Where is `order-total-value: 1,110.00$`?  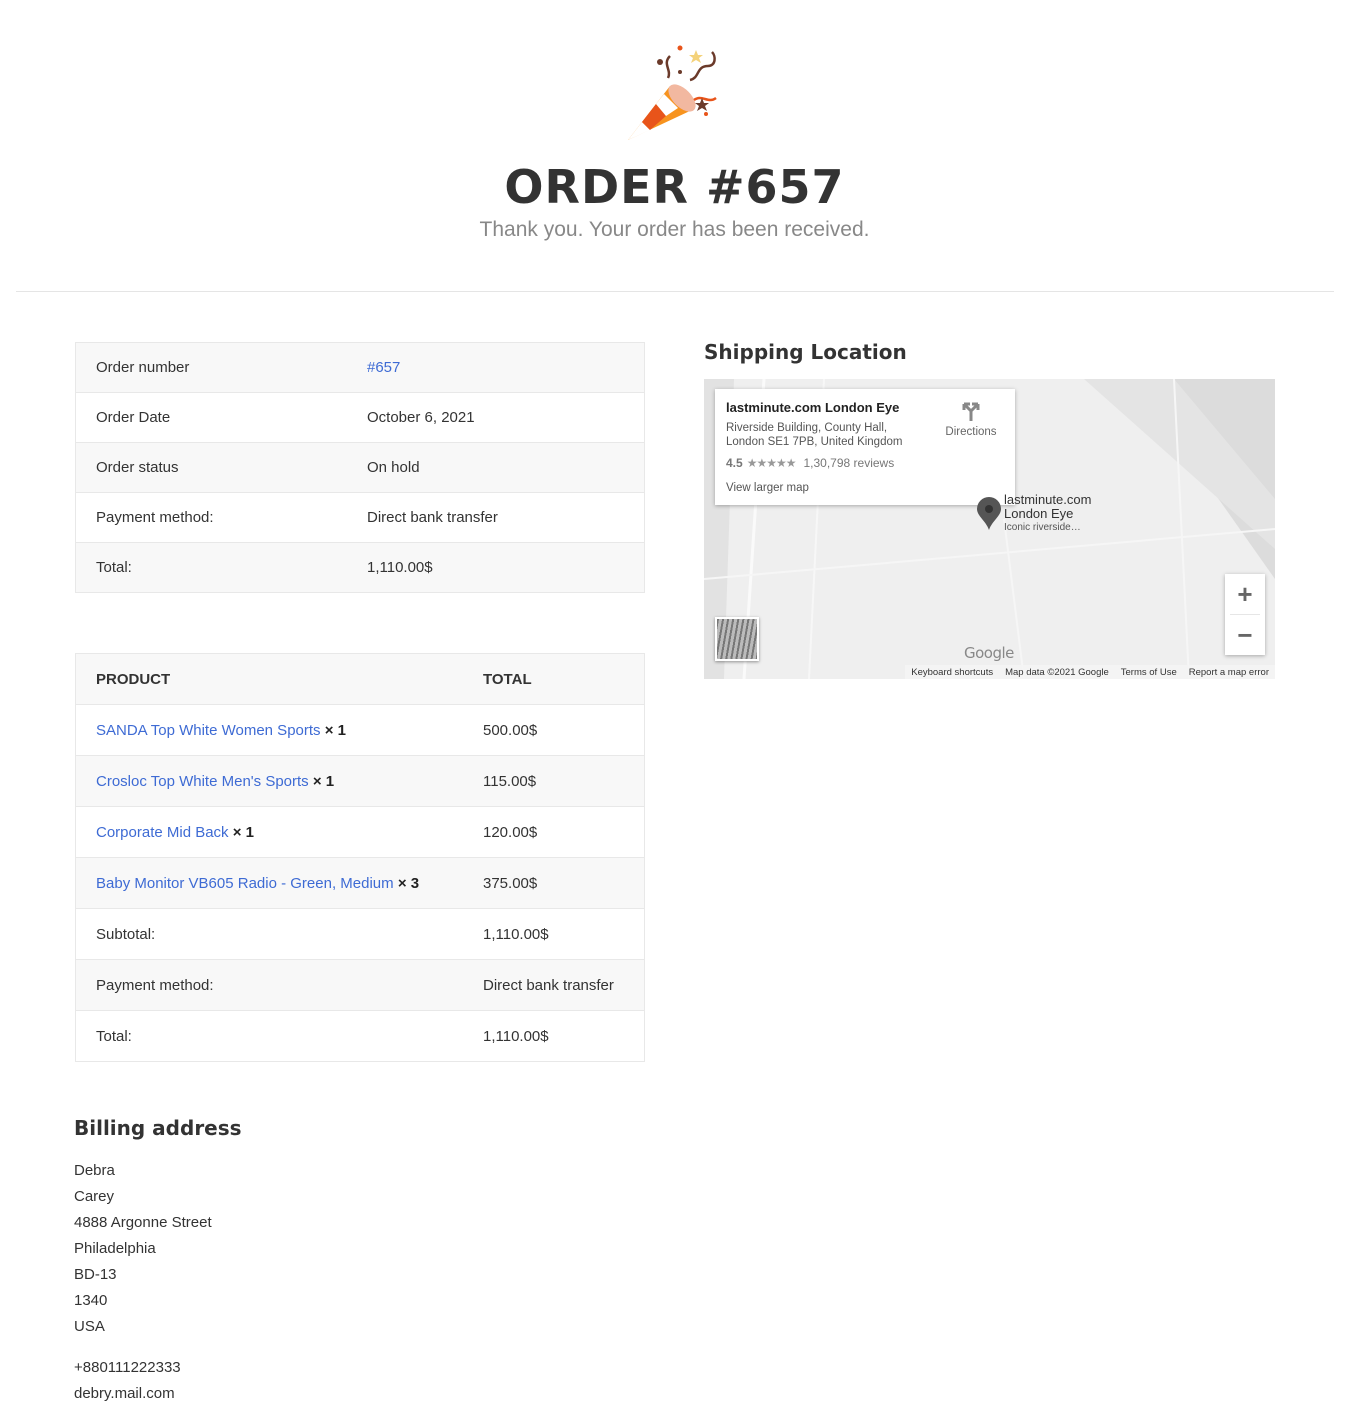 order-total-value: 1,110.00$ is located at coordinates (496, 567).